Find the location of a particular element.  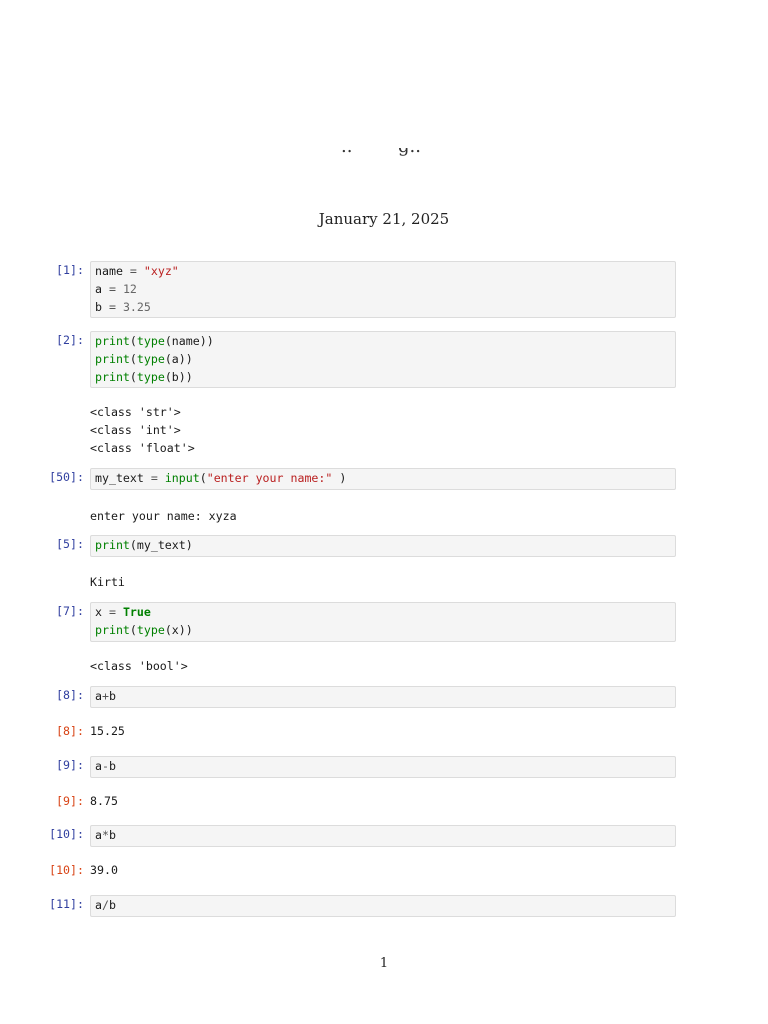

stream-output-line: <class 'str'> is located at coordinates (135, 412).